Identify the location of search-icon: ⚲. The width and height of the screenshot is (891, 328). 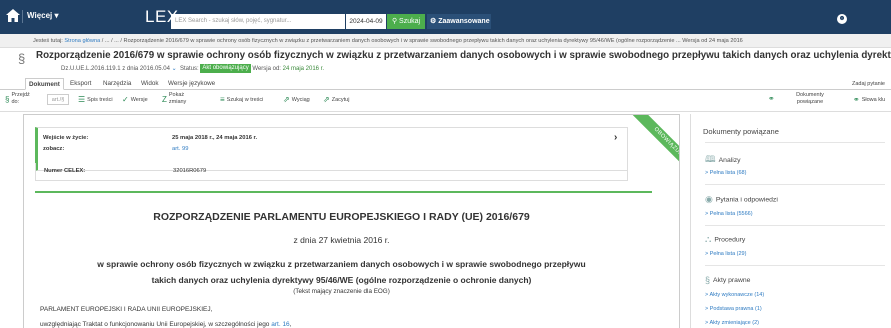
(394, 21).